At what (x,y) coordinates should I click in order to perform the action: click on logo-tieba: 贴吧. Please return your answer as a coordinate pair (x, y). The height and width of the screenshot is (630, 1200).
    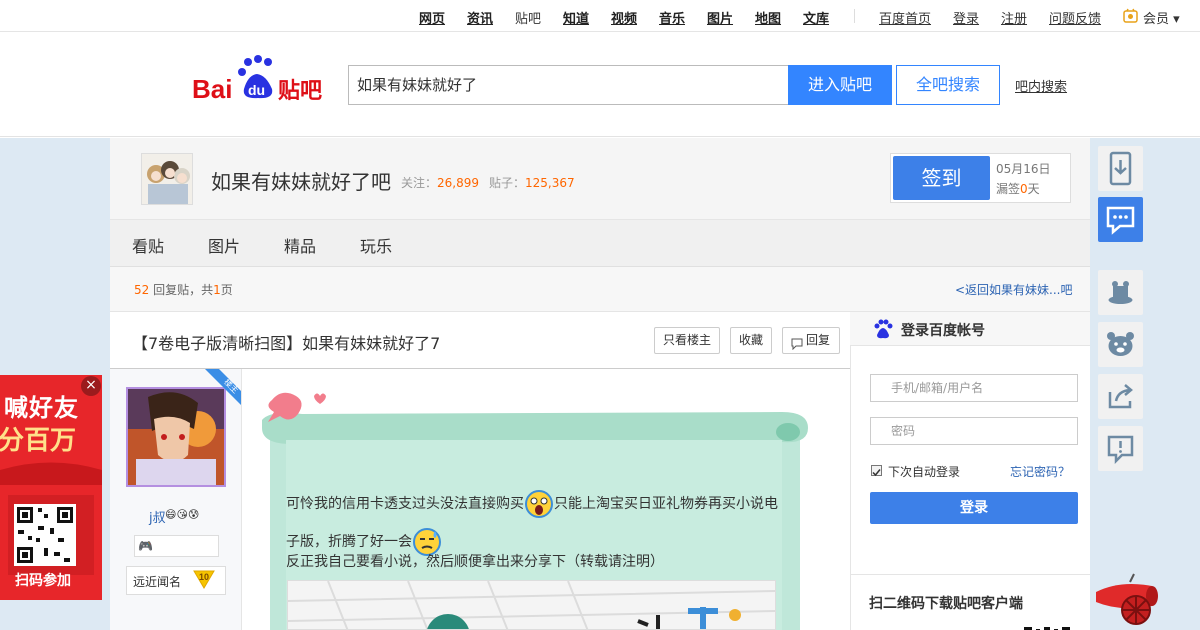
    Looking at the image, I should click on (300, 90).